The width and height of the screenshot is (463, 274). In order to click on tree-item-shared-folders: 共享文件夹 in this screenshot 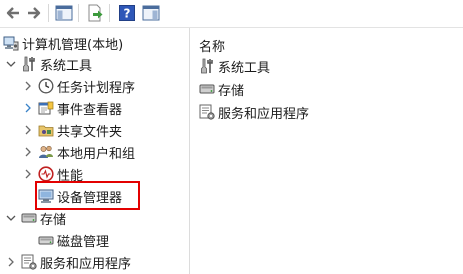, I will do `click(72, 130)`.